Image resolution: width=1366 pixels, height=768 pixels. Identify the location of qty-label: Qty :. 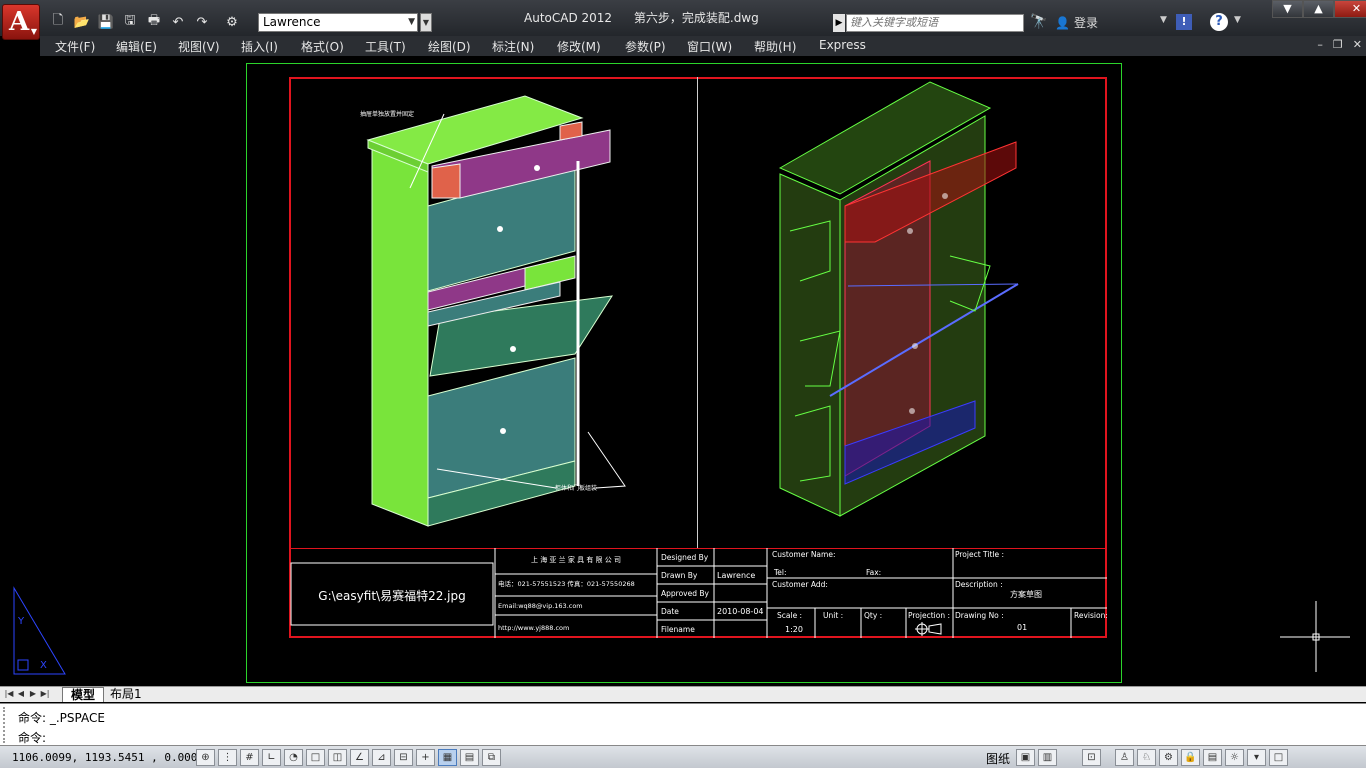
(873, 615).